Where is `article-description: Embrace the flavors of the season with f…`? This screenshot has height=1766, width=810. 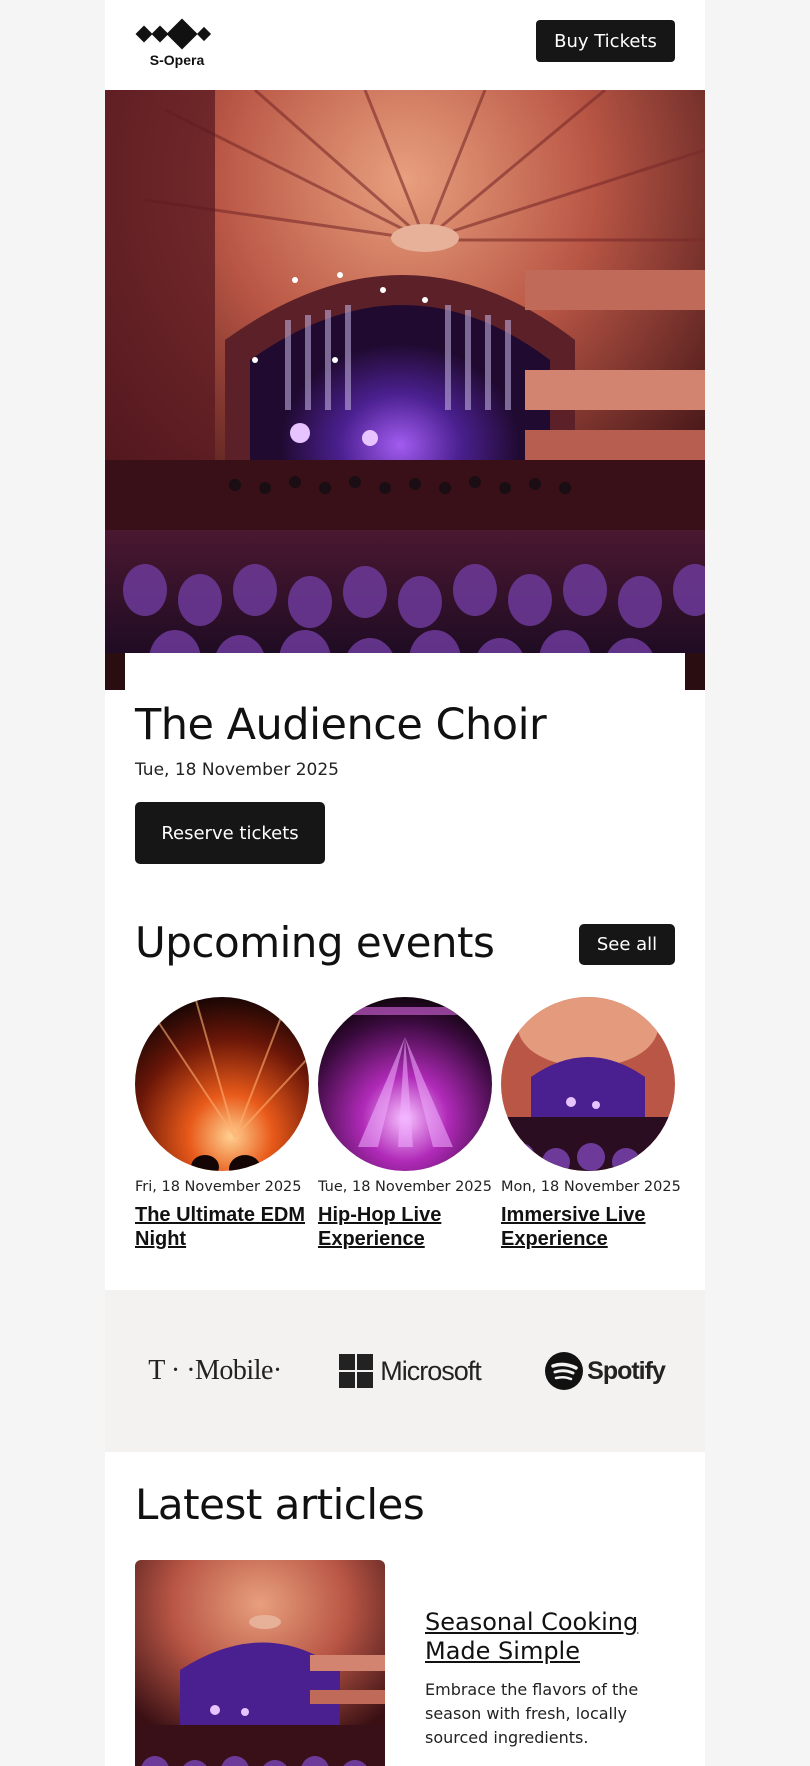
article-description: Embrace the flavors of the season with f… is located at coordinates (532, 1713).